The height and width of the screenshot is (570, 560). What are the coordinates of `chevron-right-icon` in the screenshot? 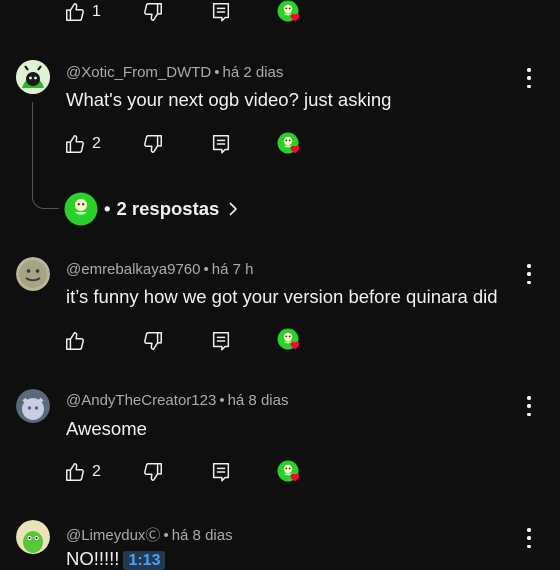 It's located at (233, 209).